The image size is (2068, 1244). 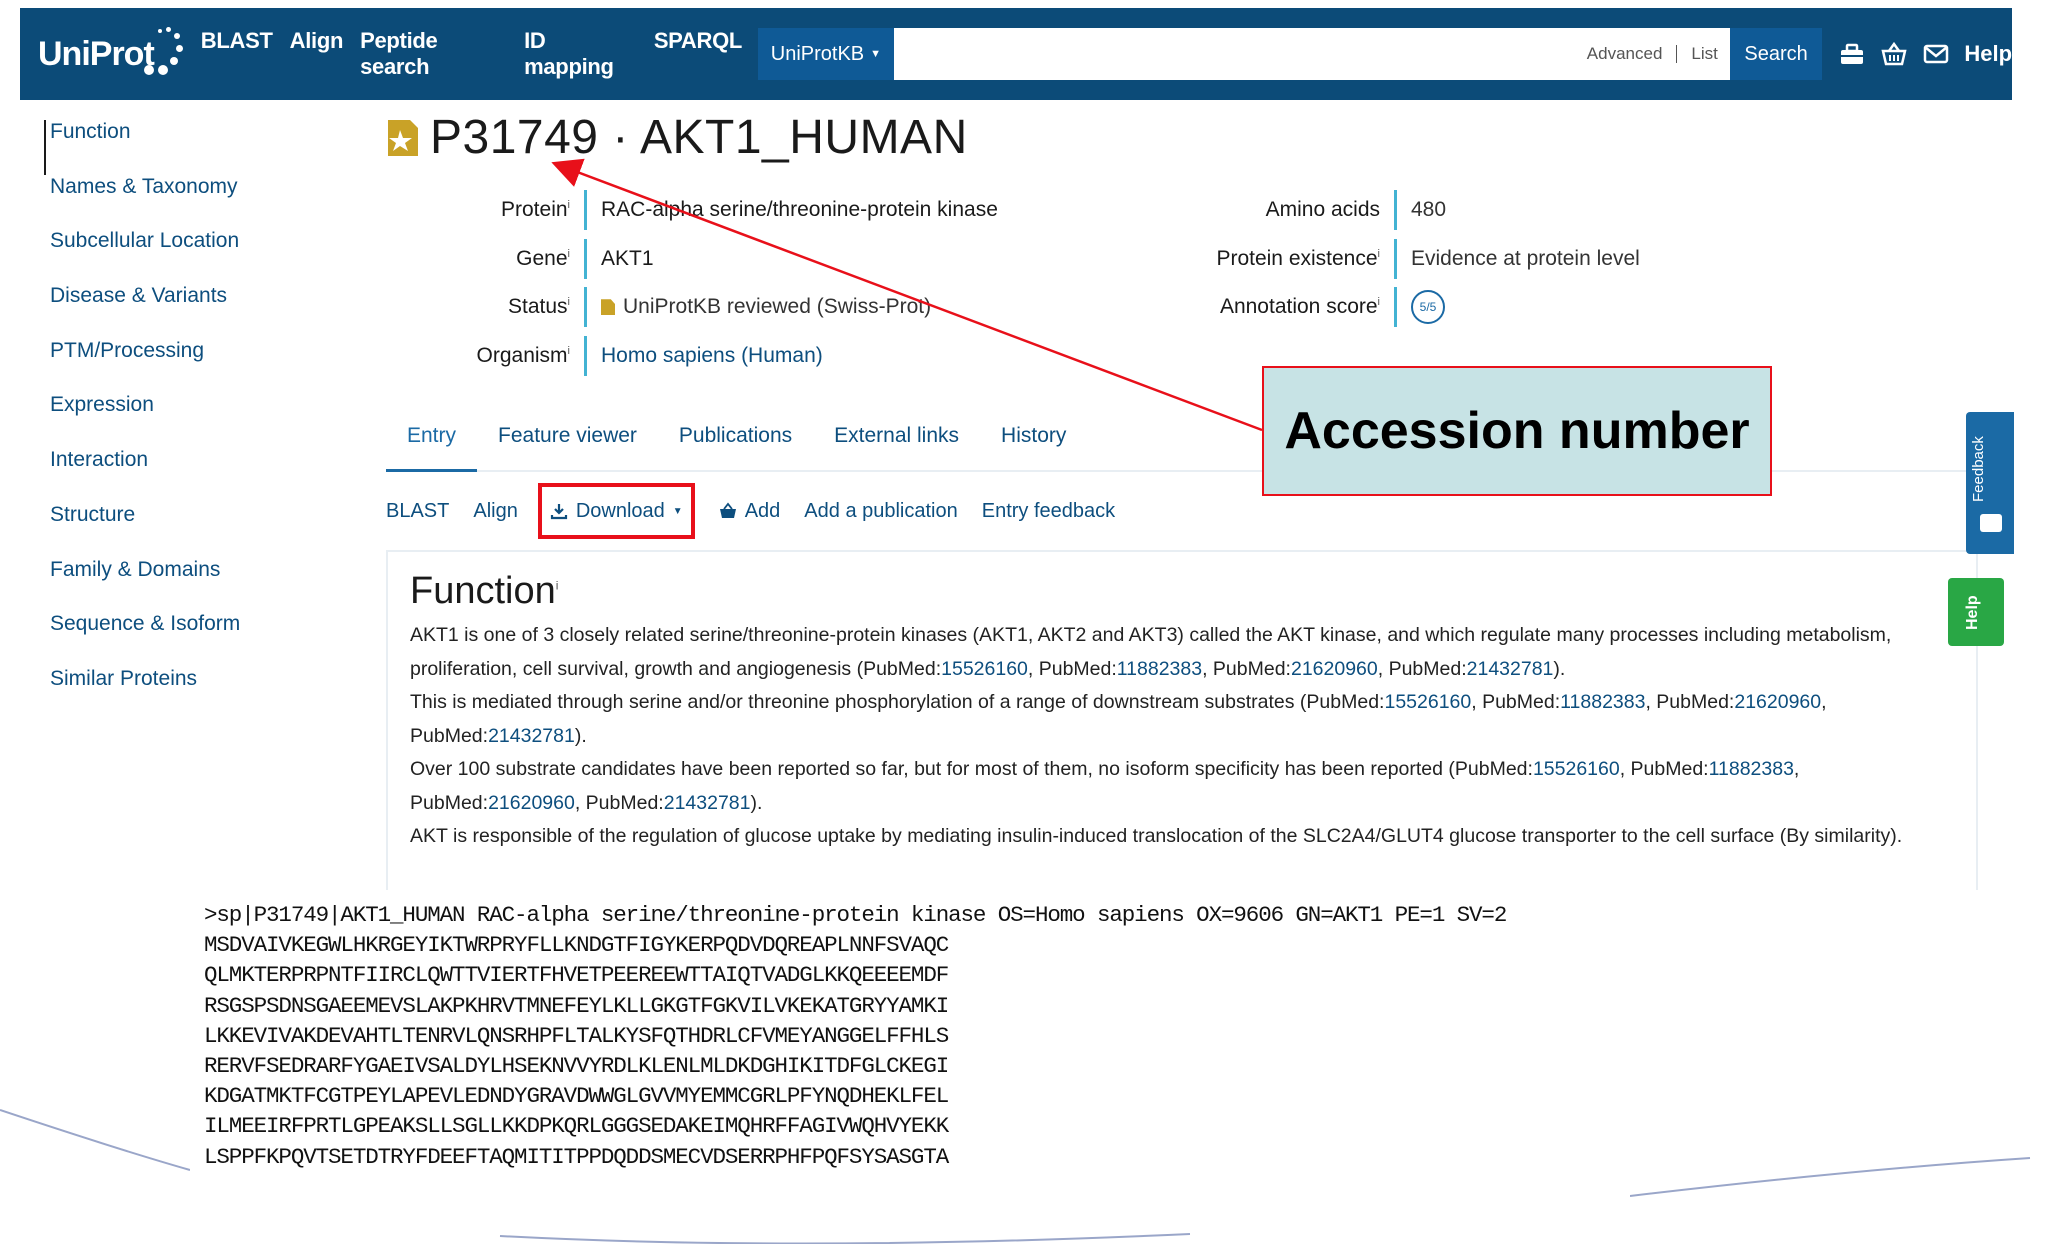 What do you see at coordinates (142, 202) in the screenshot?
I see `sidebar-item-names-taxonomy: Names & Taxonomy` at bounding box center [142, 202].